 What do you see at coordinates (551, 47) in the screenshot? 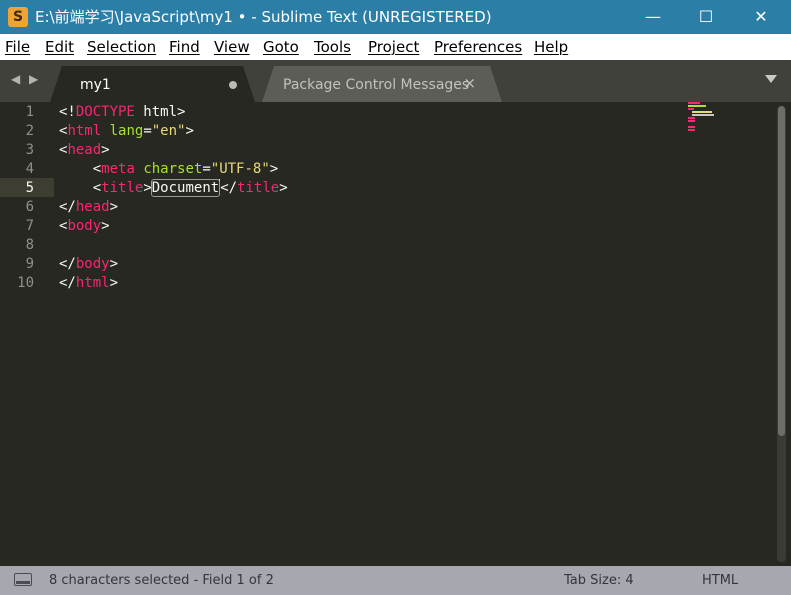
I see `menu-help: Help` at bounding box center [551, 47].